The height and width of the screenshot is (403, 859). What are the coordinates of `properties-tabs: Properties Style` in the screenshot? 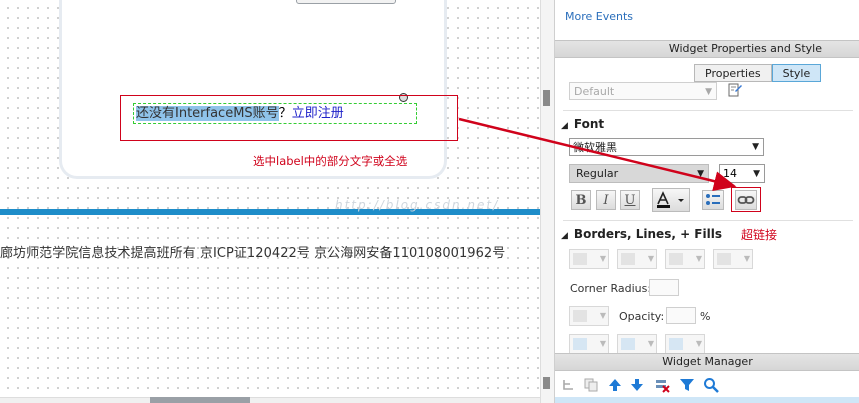 It's located at (758, 73).